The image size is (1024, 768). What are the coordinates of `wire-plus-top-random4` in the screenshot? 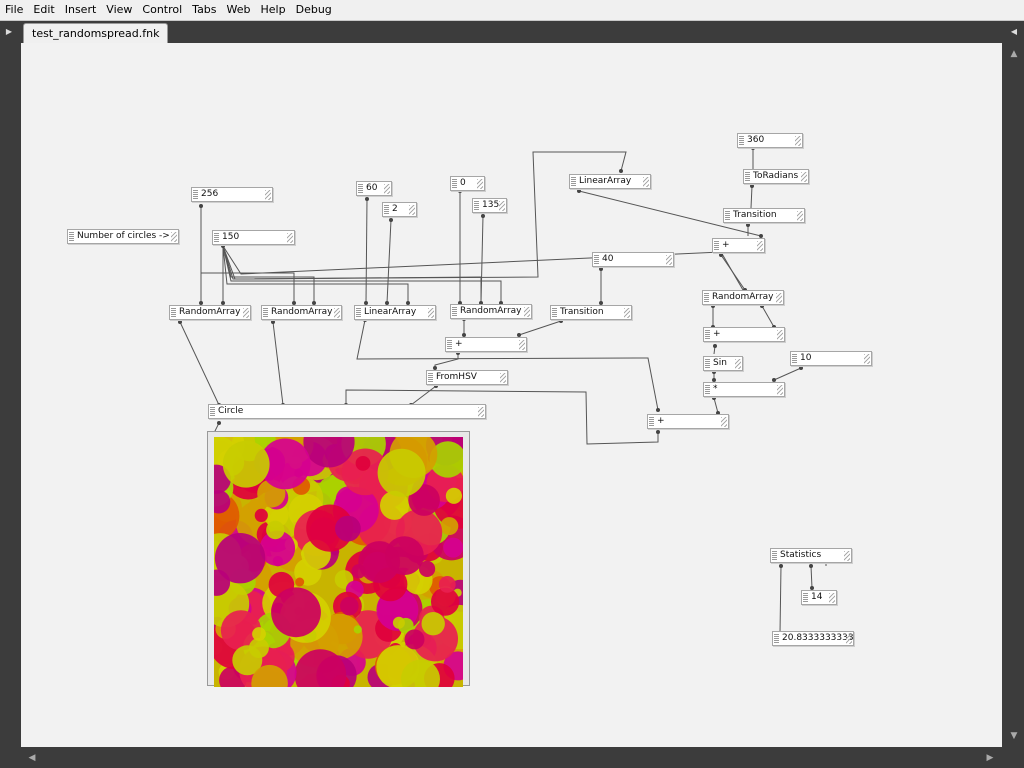 It's located at (733, 272).